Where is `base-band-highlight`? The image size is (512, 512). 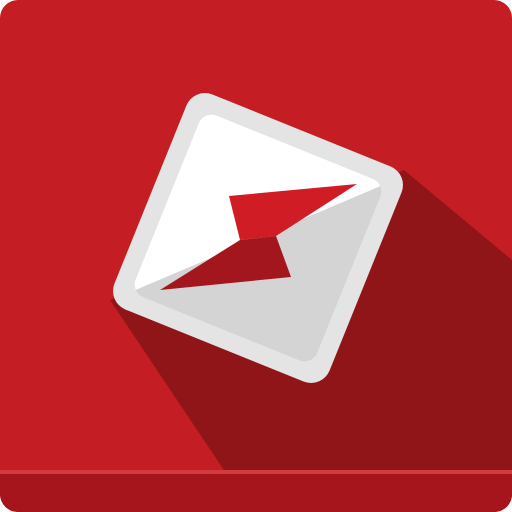
base-band-highlight is located at coordinates (256, 472).